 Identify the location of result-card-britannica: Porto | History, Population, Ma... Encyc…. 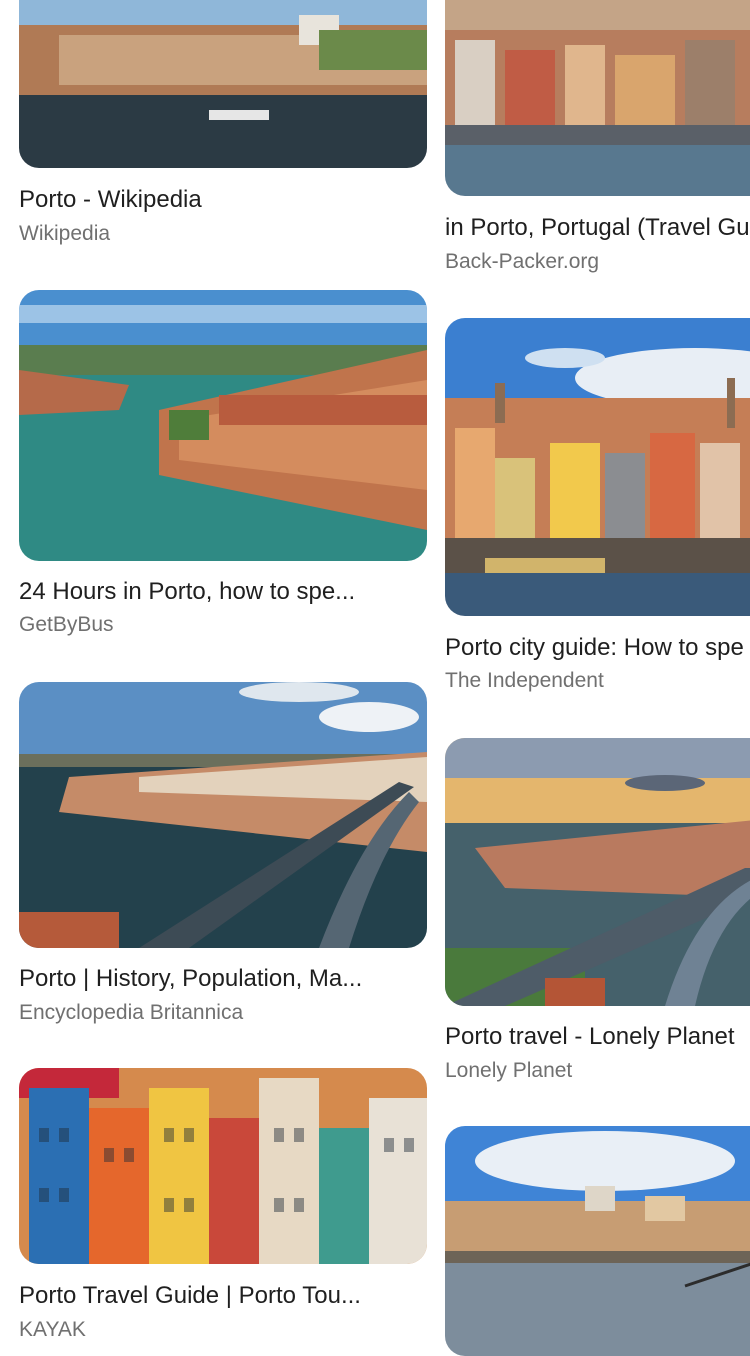
(223, 857).